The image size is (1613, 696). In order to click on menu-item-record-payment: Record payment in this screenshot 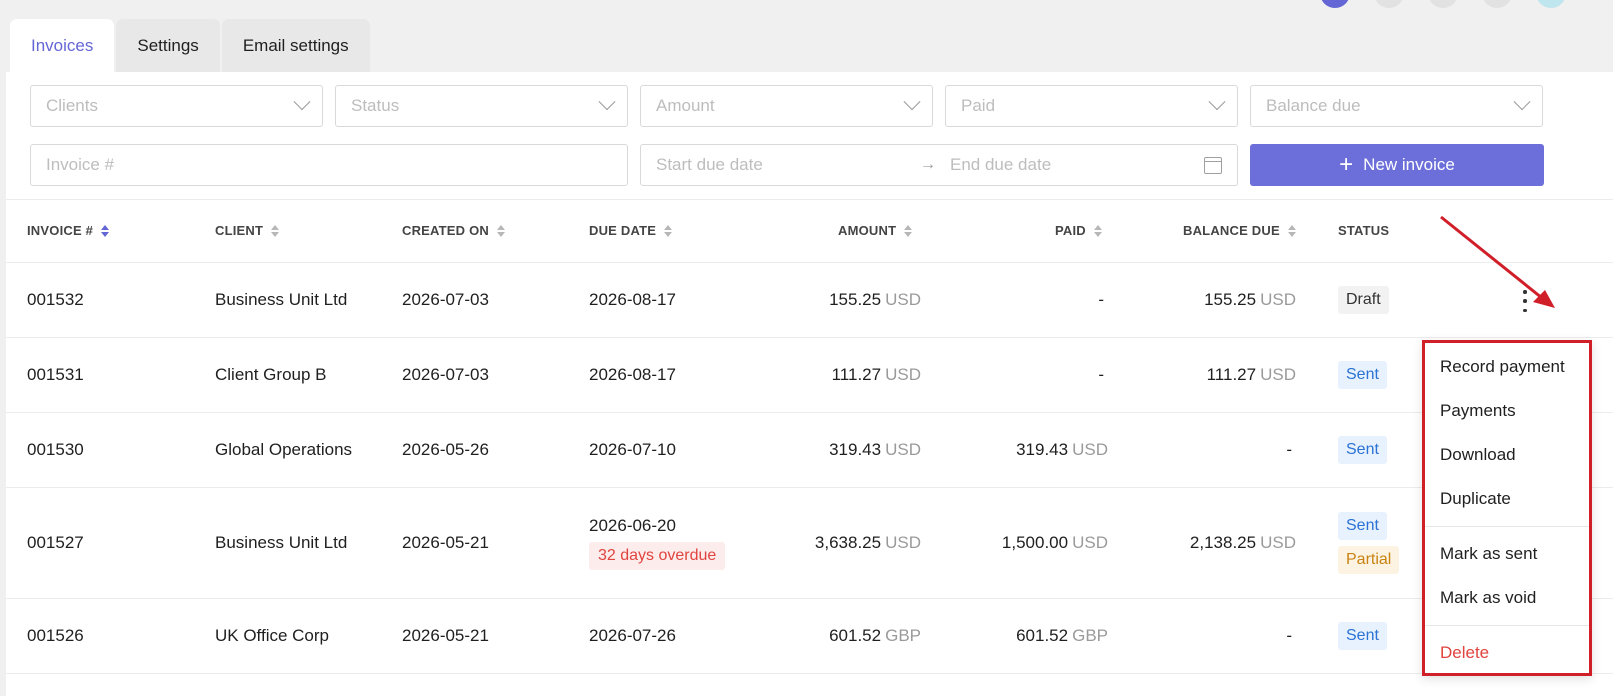, I will do `click(1507, 367)`.